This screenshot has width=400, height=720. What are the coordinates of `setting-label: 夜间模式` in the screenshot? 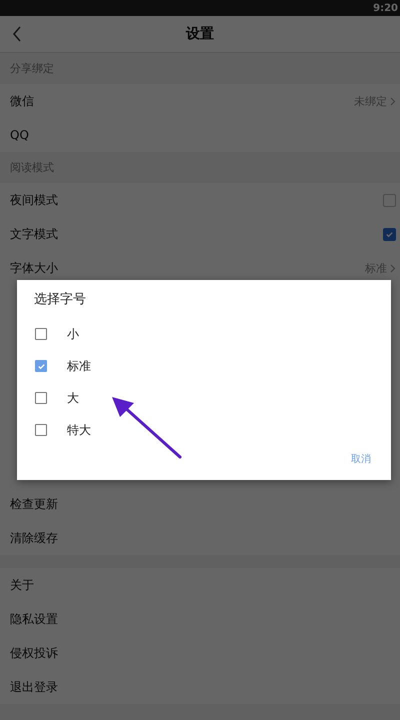 It's located at (34, 200).